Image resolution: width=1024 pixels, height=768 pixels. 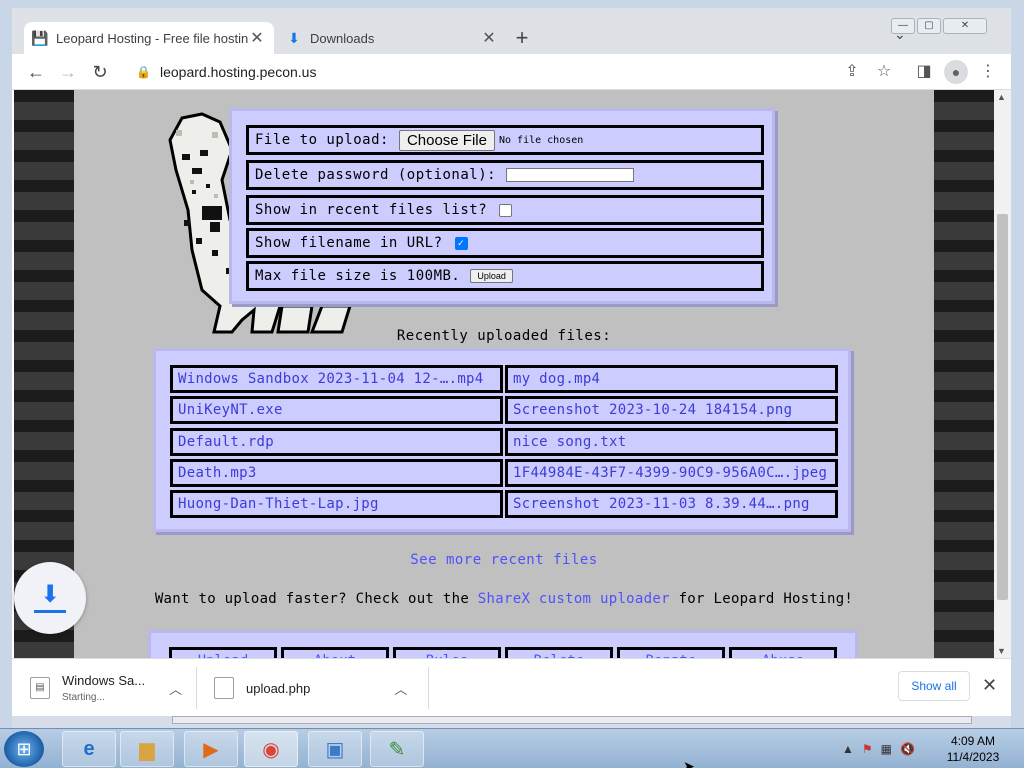 I want to click on close-window-button: ✕, so click(x=965, y=26).